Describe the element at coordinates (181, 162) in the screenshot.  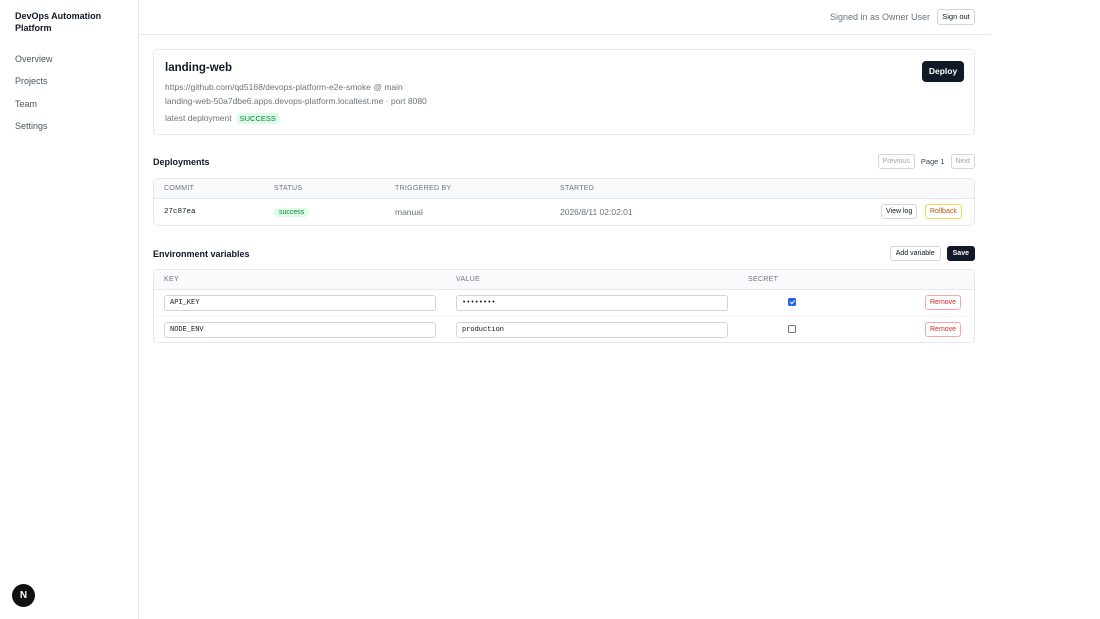
I see `deployments-title: Deployments` at that location.